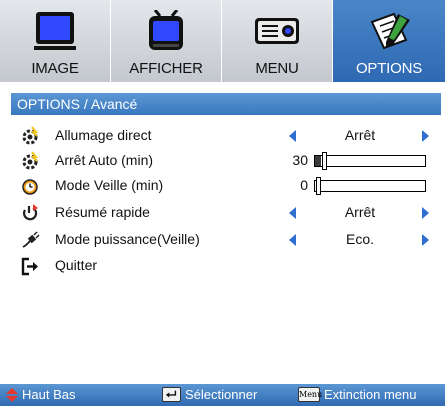 This screenshot has width=445, height=406. What do you see at coordinates (222, 266) in the screenshot?
I see `row-quitter: Quitter` at bounding box center [222, 266].